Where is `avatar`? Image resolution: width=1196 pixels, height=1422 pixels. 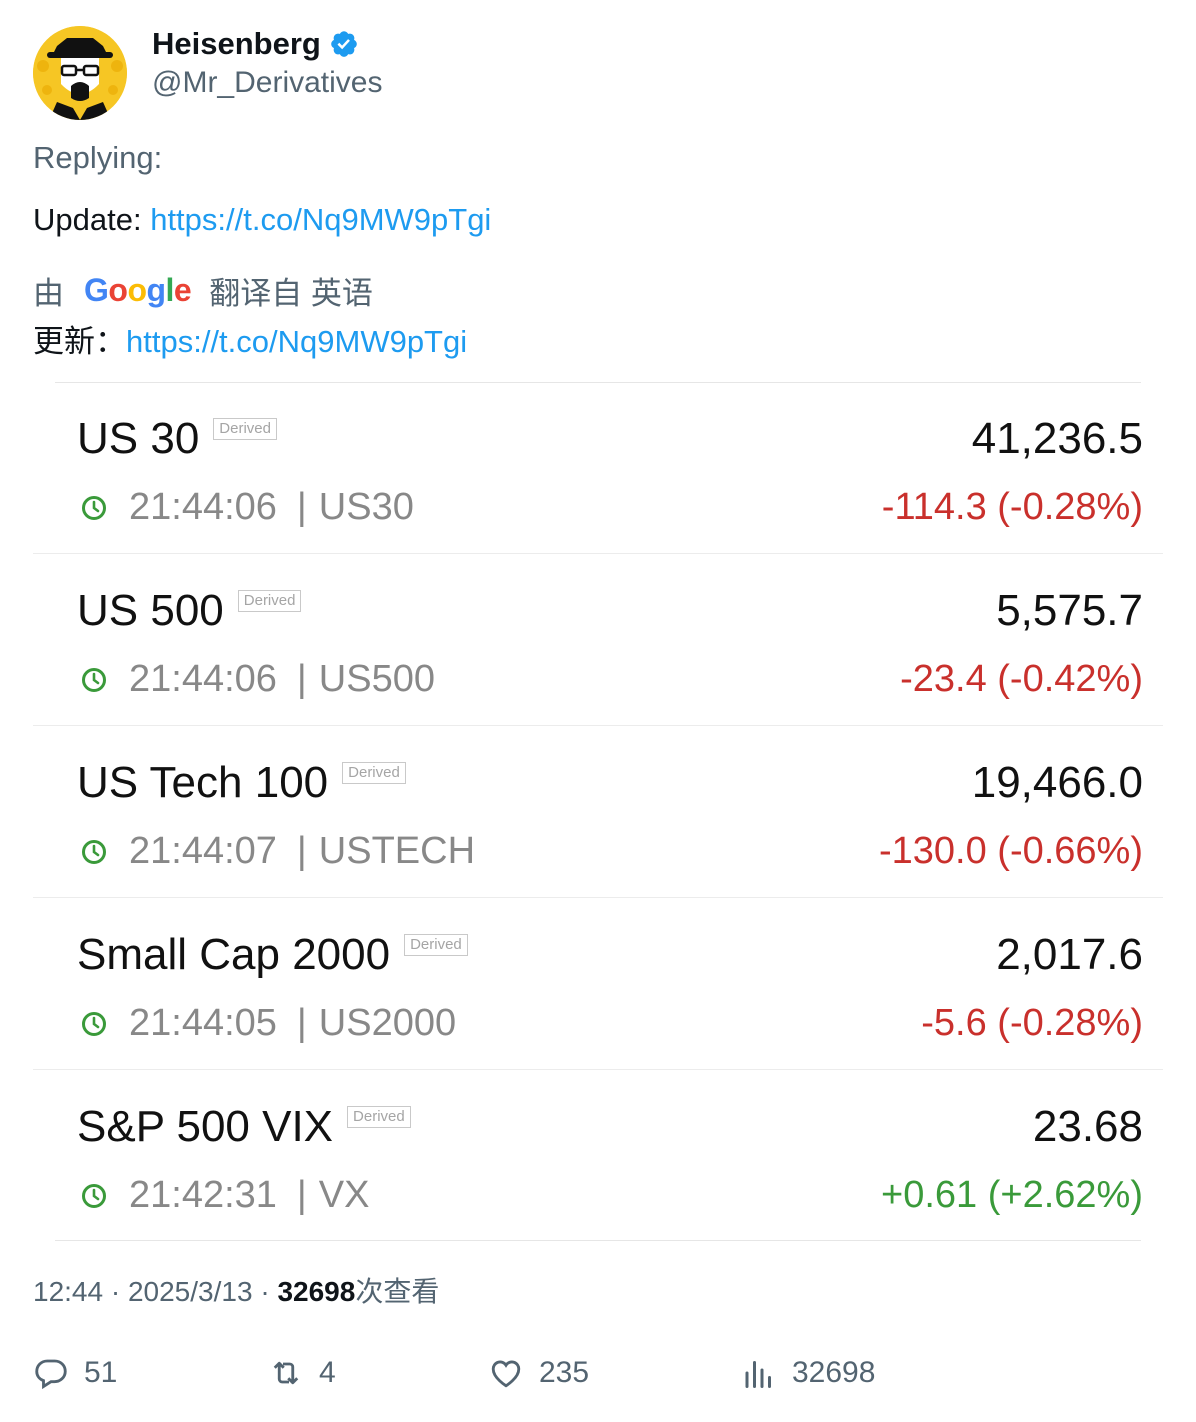 avatar is located at coordinates (80, 73).